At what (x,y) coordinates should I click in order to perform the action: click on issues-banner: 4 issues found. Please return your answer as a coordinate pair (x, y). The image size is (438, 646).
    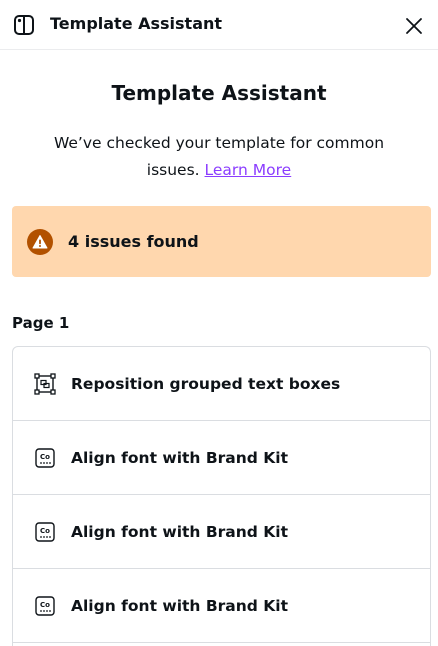
    Looking at the image, I should click on (221, 241).